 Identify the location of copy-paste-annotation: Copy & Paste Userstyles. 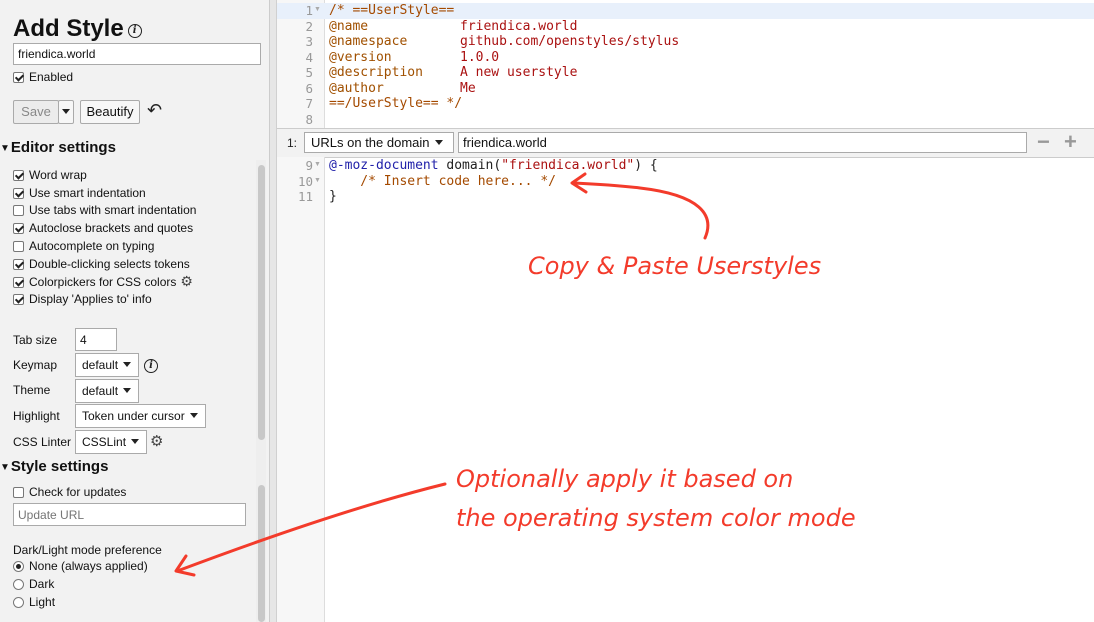
(675, 266).